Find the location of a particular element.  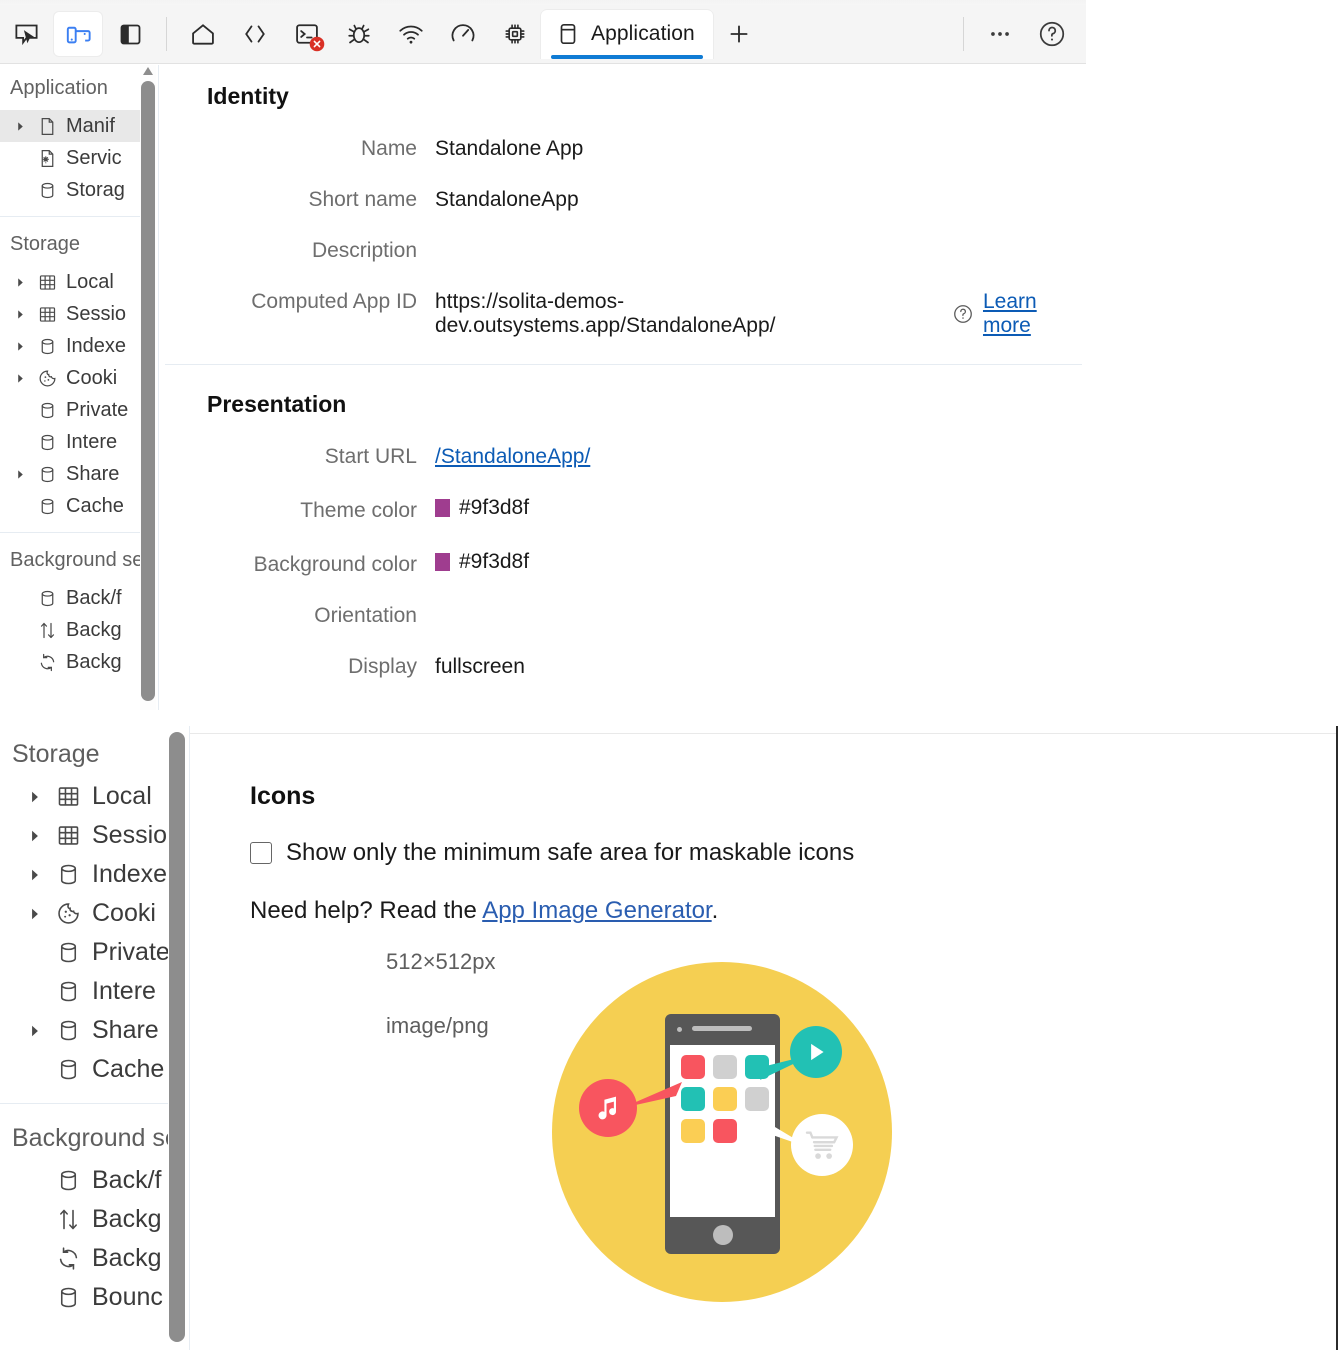

console-icon is located at coordinates (307, 34).